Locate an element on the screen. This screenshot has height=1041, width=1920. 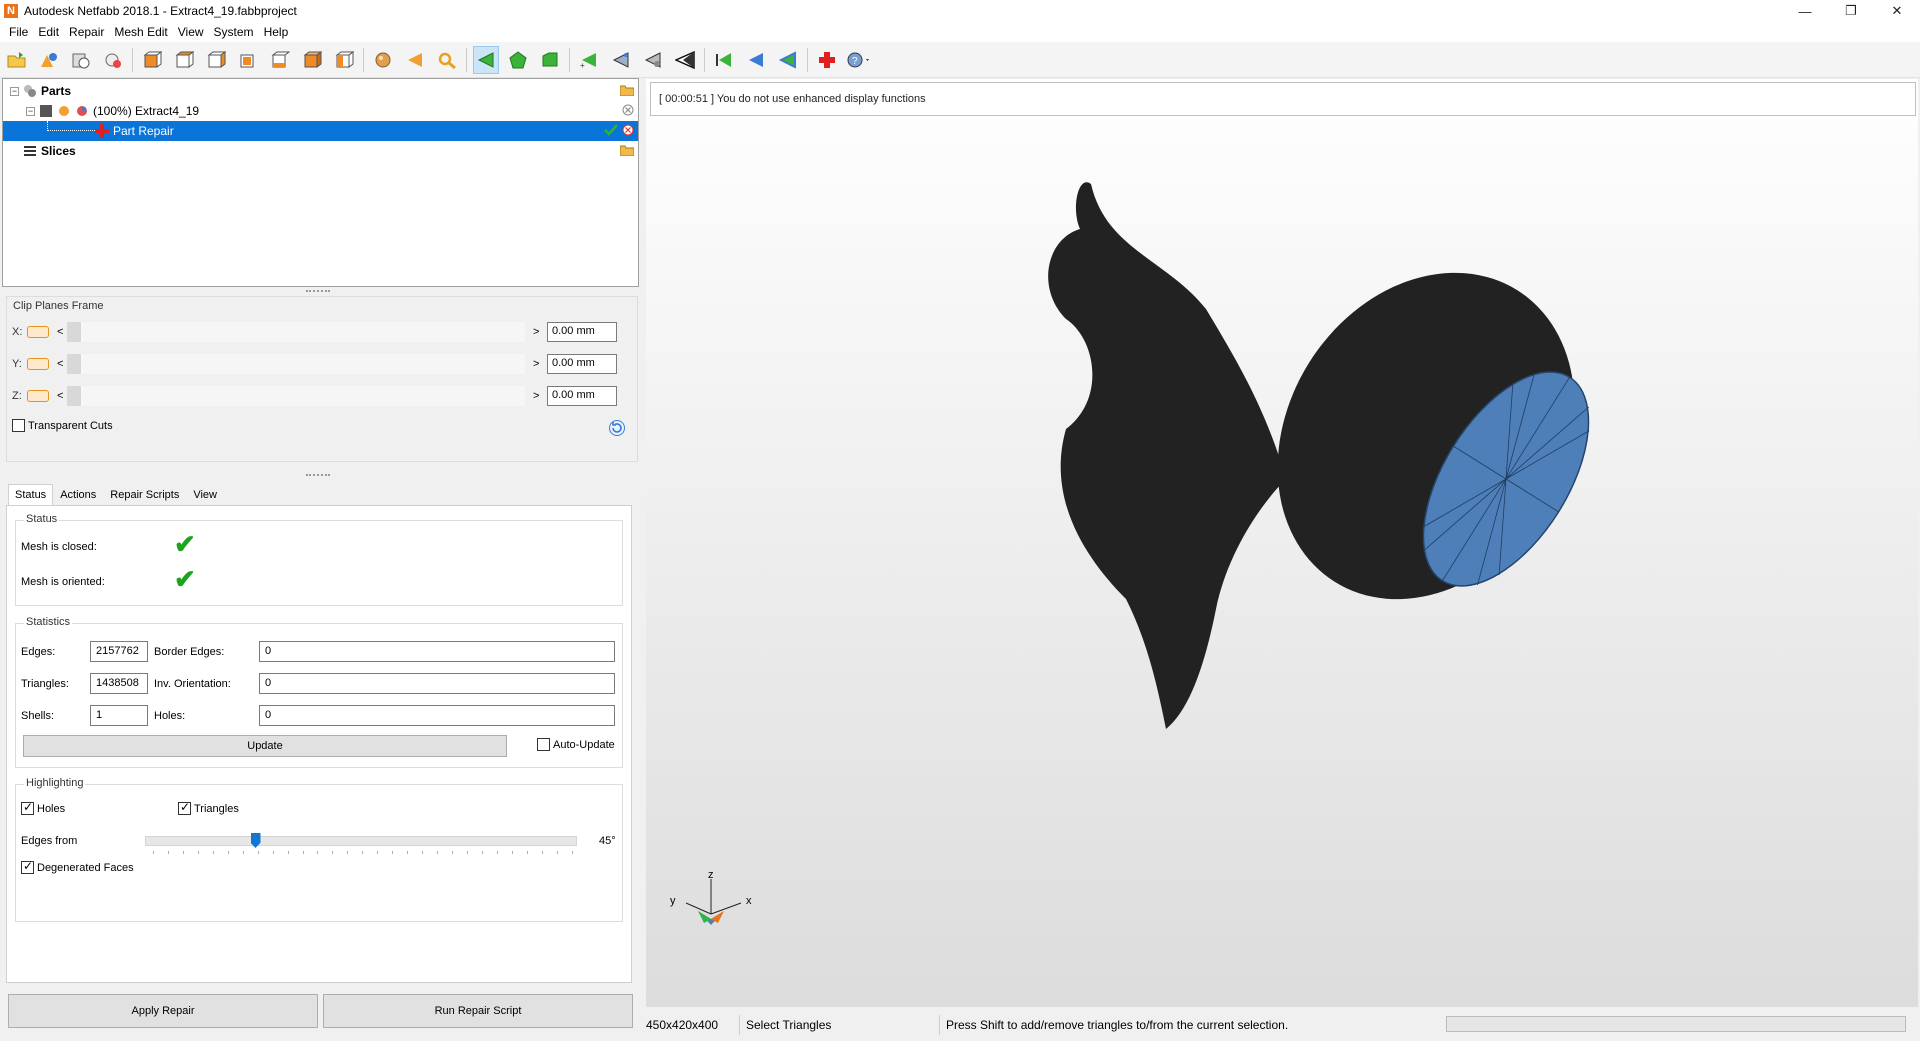
triangles-highlight-row: Triangles is located at coordinates (208, 807).